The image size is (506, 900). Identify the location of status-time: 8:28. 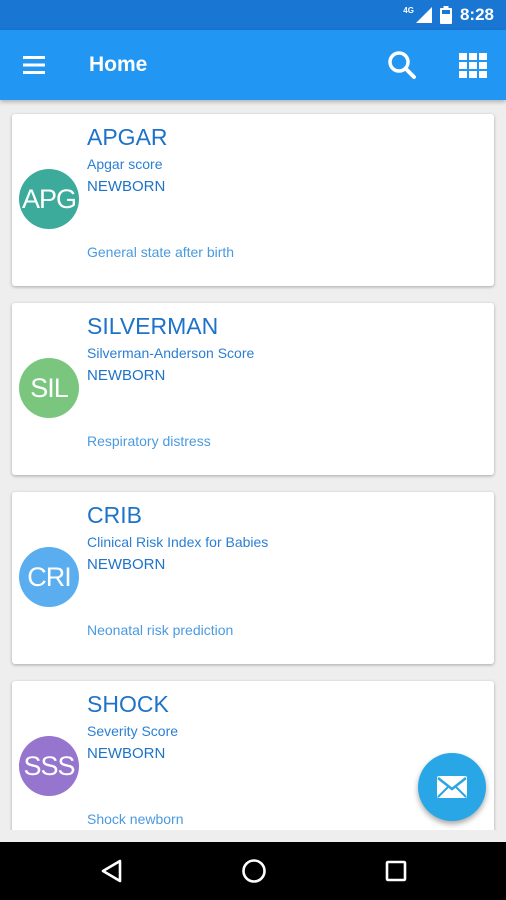
(476, 14).